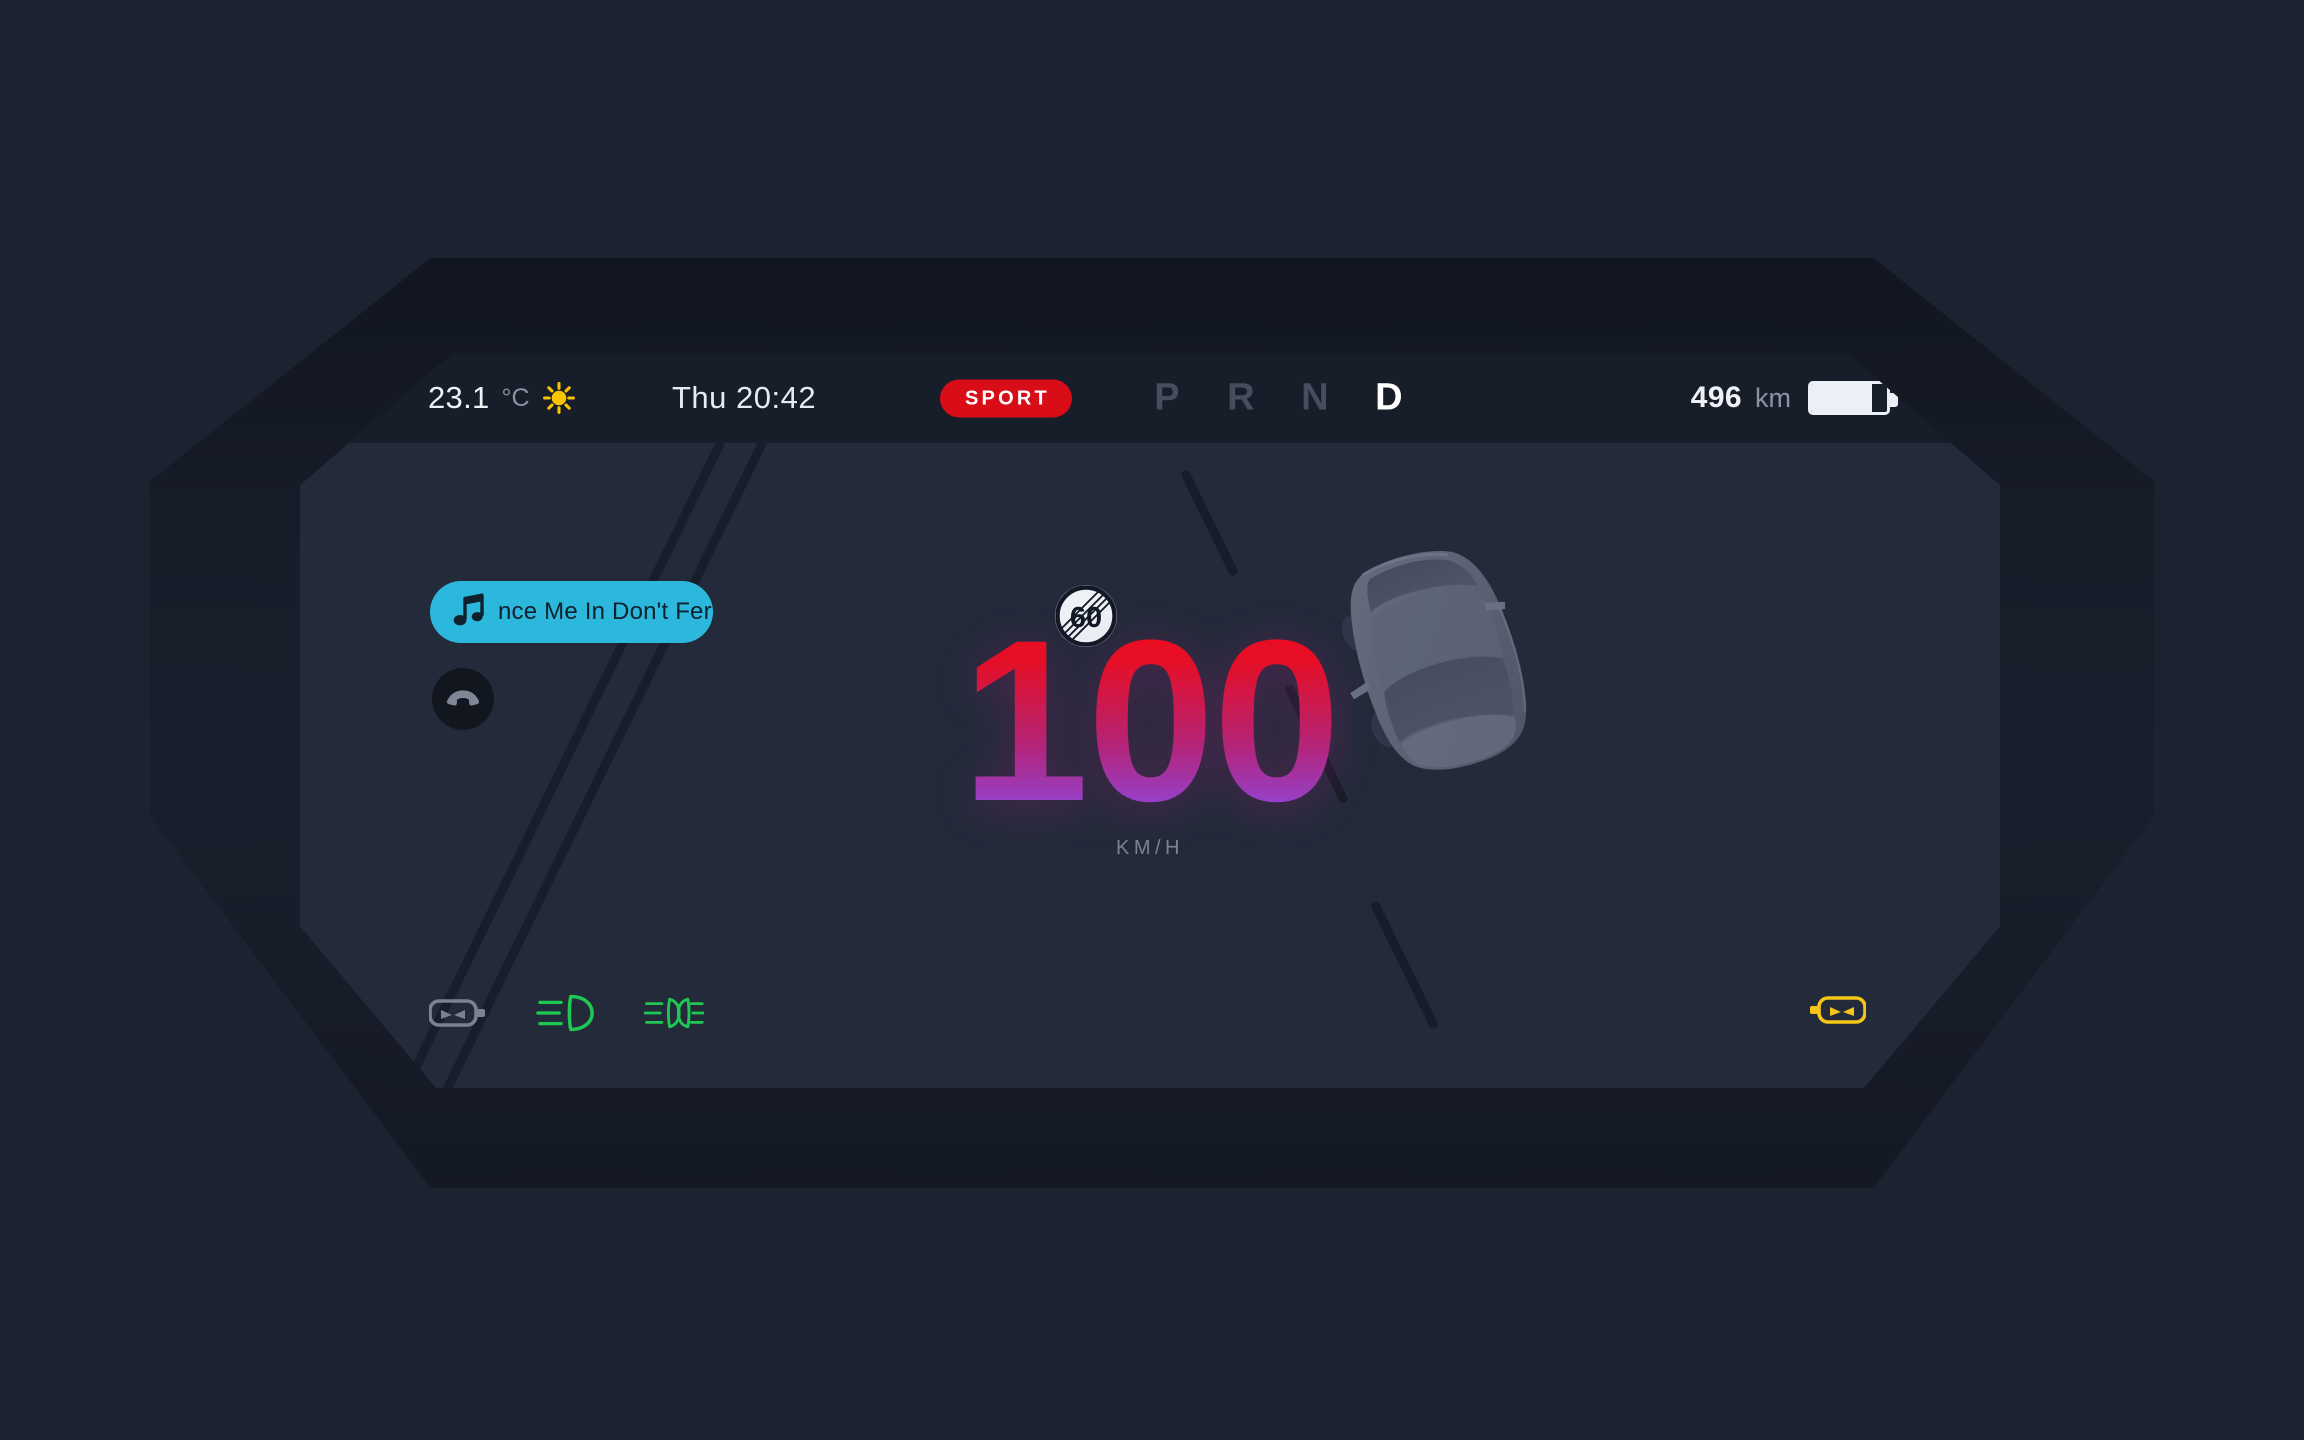 This screenshot has width=2304, height=1440. What do you see at coordinates (1278, 398) in the screenshot?
I see `gear-selector-display: P R N D` at bounding box center [1278, 398].